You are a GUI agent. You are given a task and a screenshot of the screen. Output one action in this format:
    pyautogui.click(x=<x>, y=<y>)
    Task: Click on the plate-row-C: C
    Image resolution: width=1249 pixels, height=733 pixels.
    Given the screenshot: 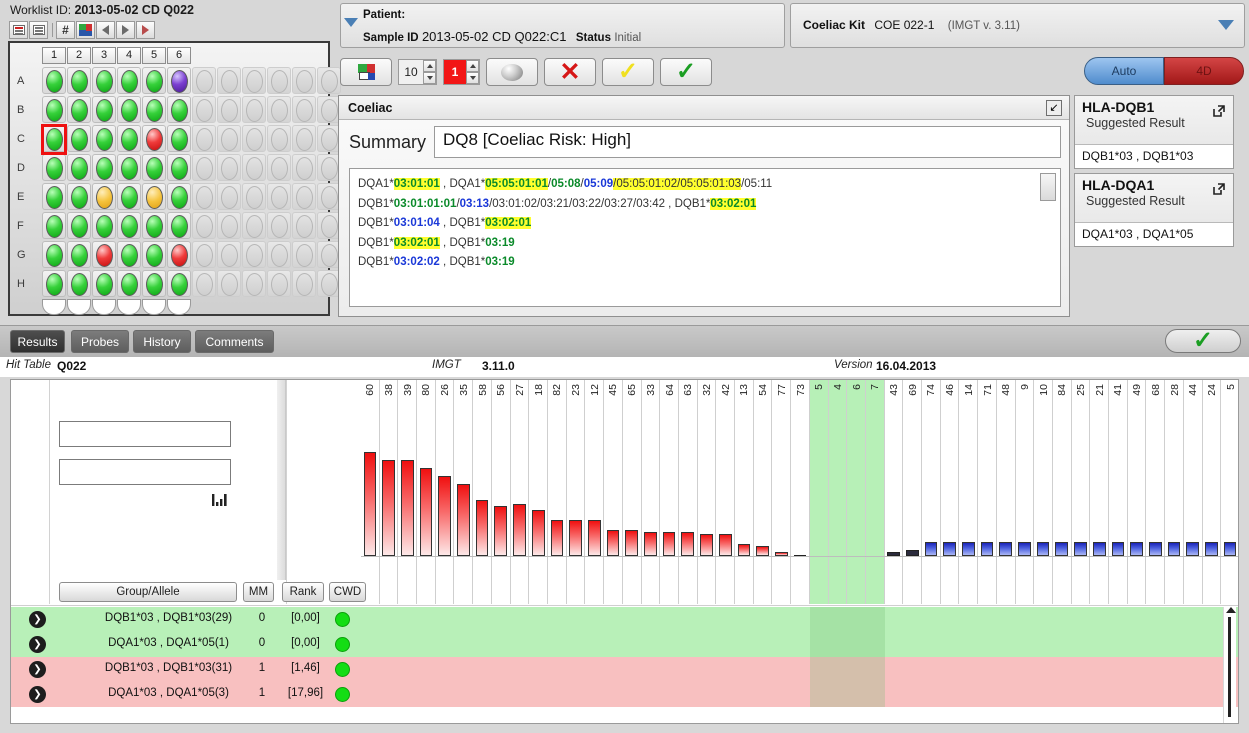 What is the action you would take?
    pyautogui.click(x=21, y=139)
    